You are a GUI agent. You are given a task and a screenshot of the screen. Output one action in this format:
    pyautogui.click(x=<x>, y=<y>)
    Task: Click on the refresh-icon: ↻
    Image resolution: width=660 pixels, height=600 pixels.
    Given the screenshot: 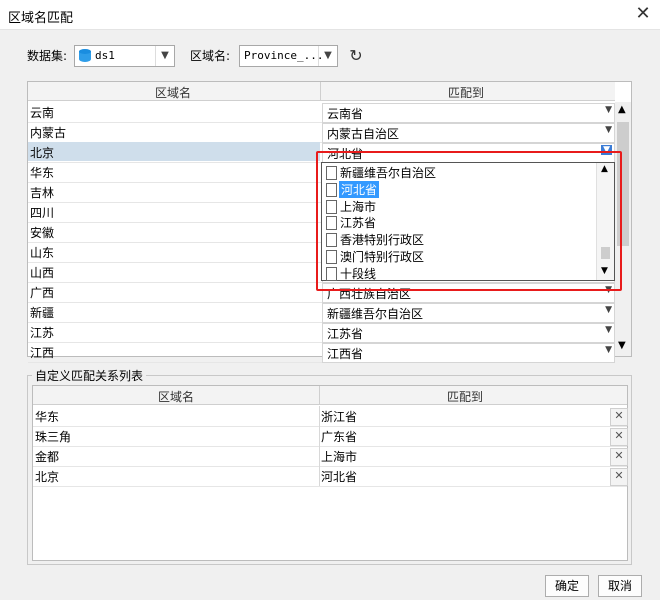 What is the action you would take?
    pyautogui.click(x=356, y=56)
    